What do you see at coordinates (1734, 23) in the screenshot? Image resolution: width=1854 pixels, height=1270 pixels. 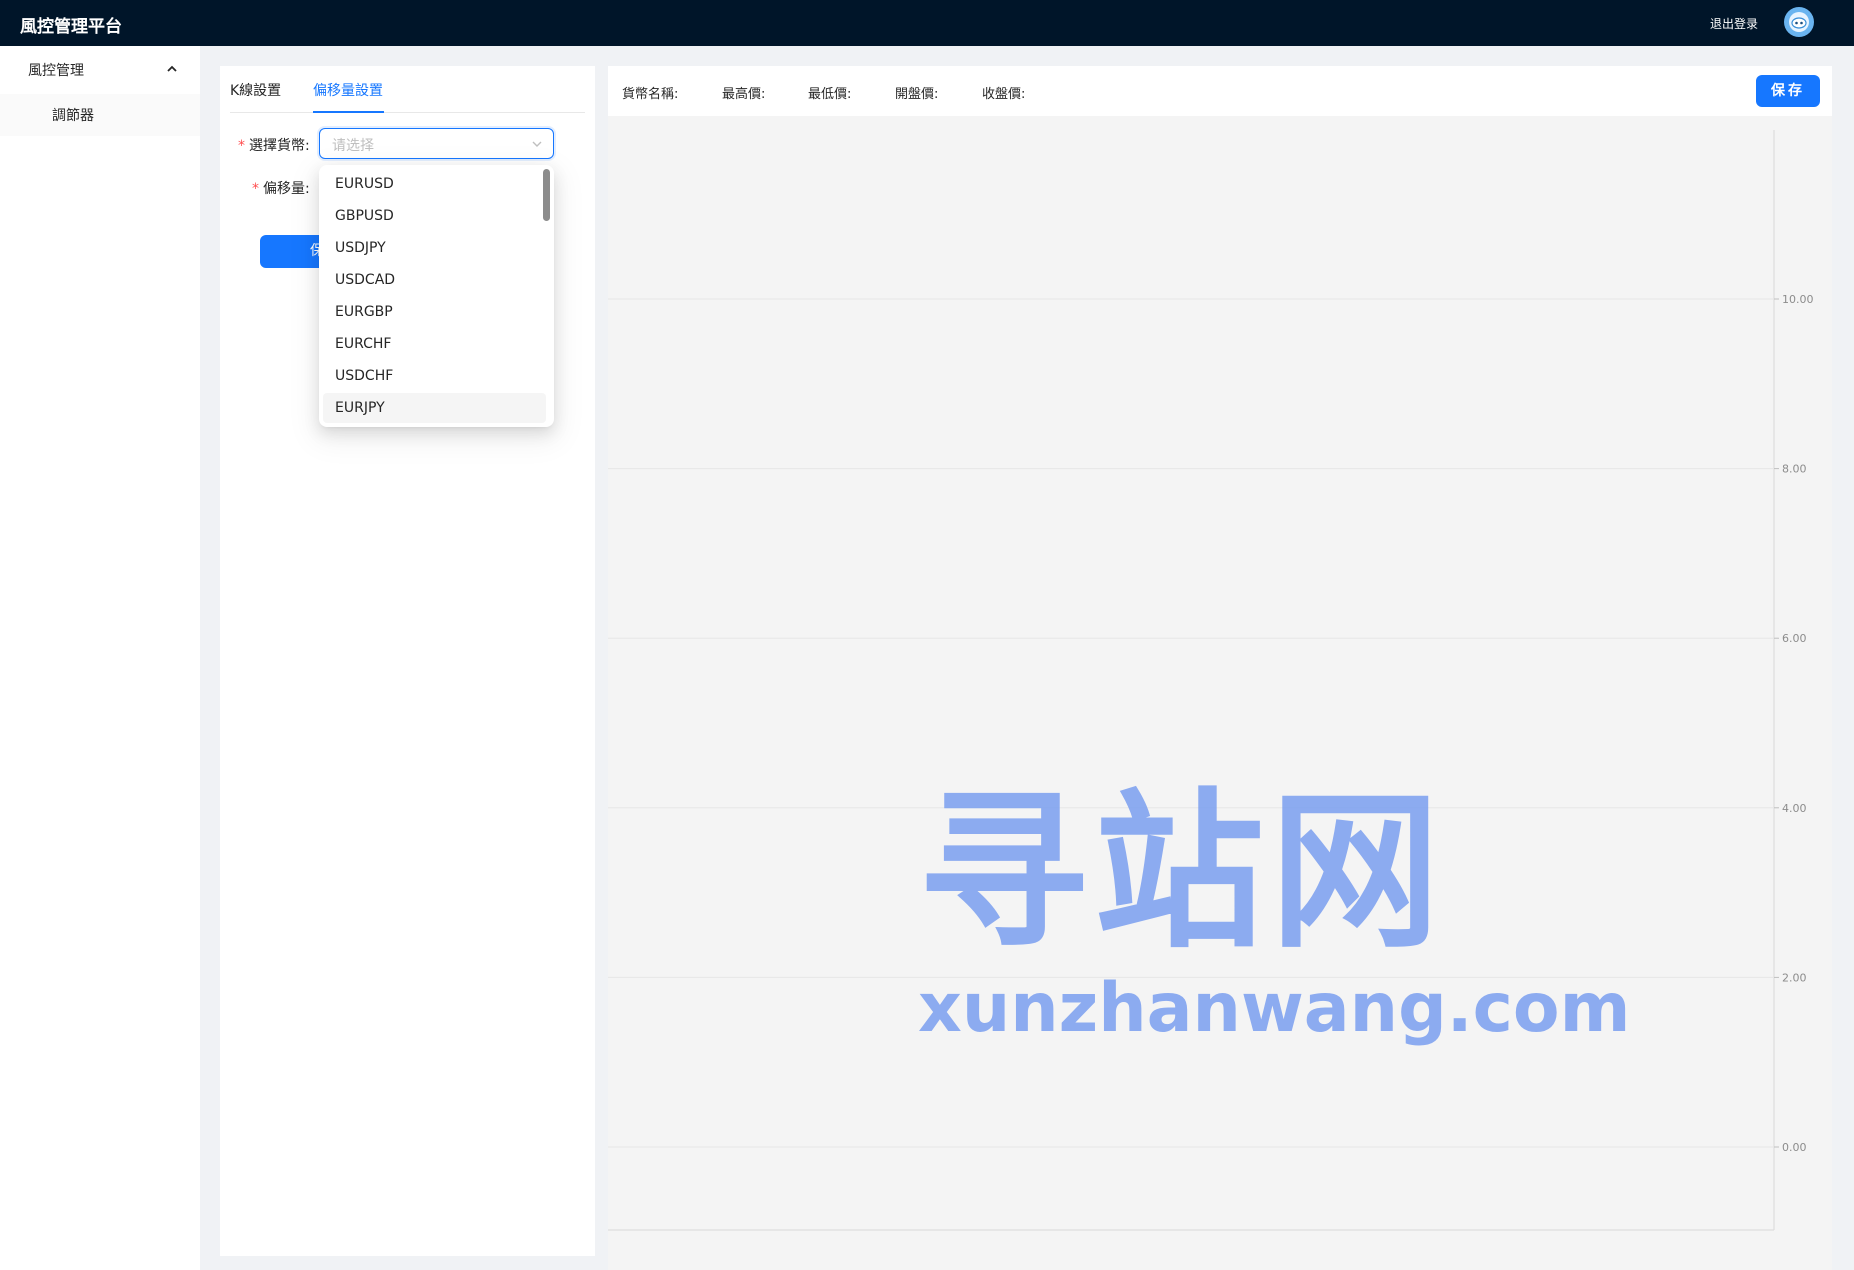 I see `logout-link: 退出登录` at bounding box center [1734, 23].